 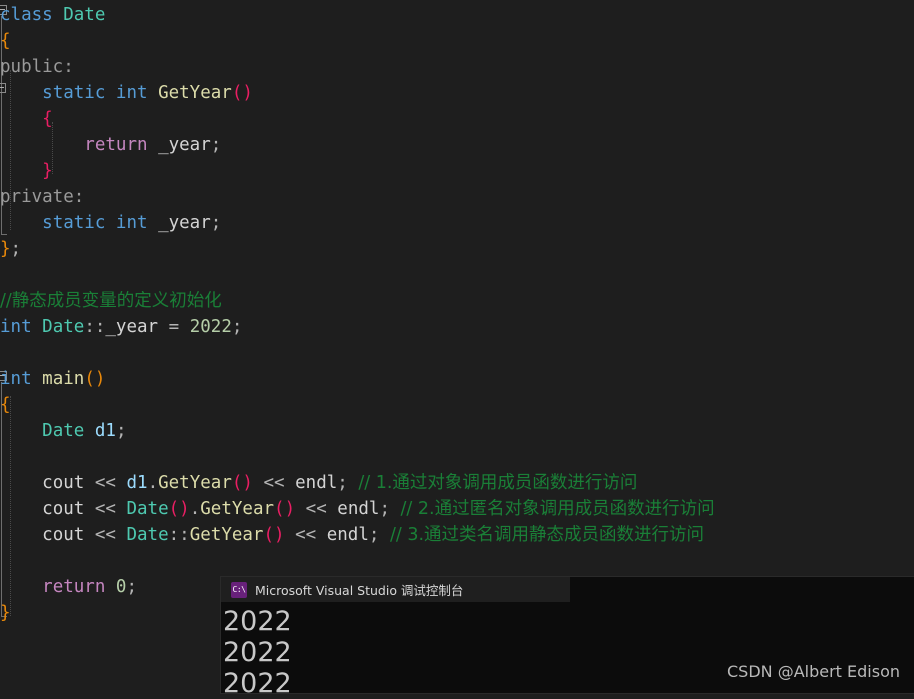 What do you see at coordinates (32, 67) in the screenshot?
I see `code-token: public` at bounding box center [32, 67].